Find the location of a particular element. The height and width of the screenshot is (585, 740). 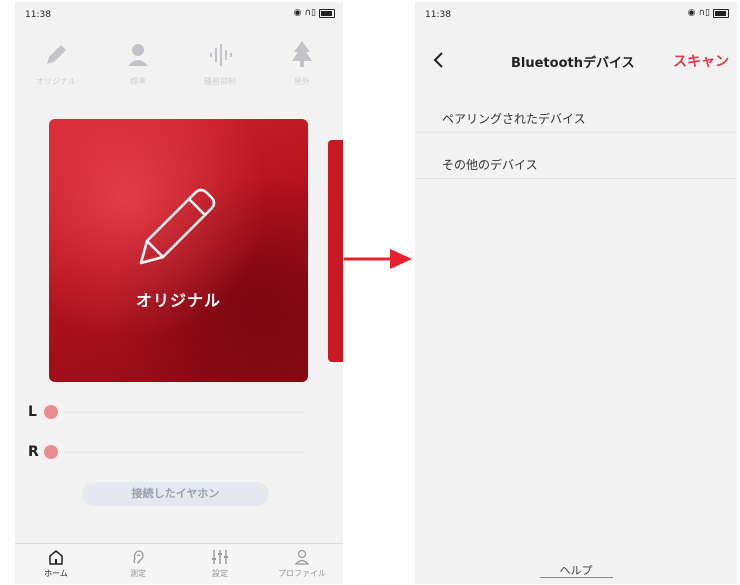

tab-home: ホーム is located at coordinates (56, 564).